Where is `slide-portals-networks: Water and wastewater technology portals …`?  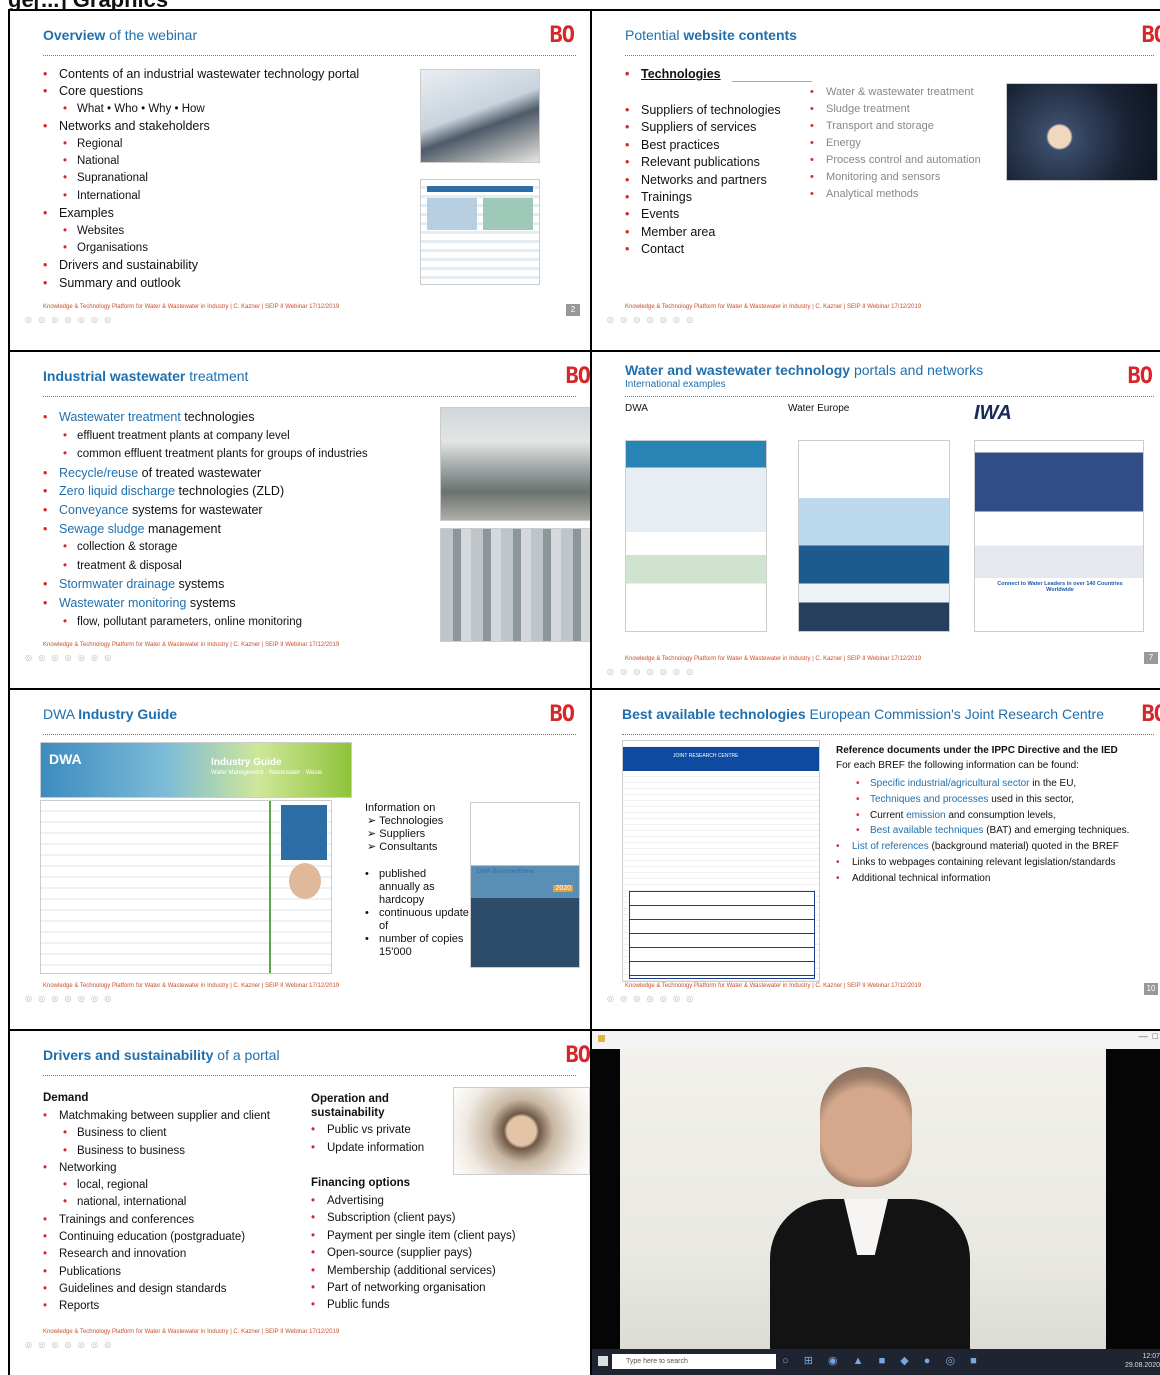
slide-portals-networks: Water and wastewater technology portals … is located at coordinates (876, 520).